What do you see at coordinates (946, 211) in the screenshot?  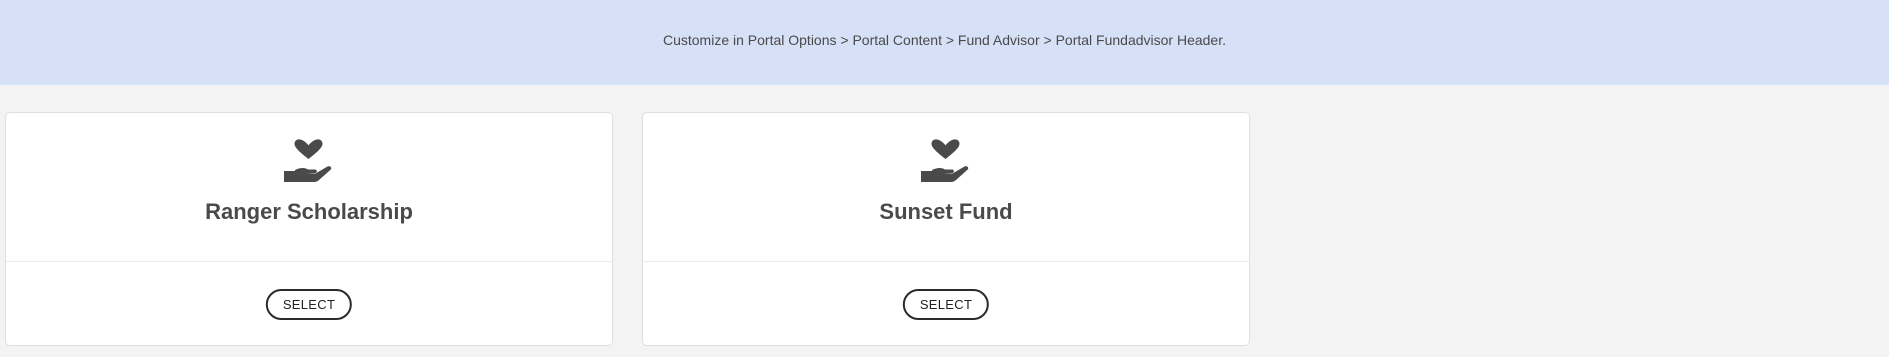 I see `fund-title: Sunset Fund` at bounding box center [946, 211].